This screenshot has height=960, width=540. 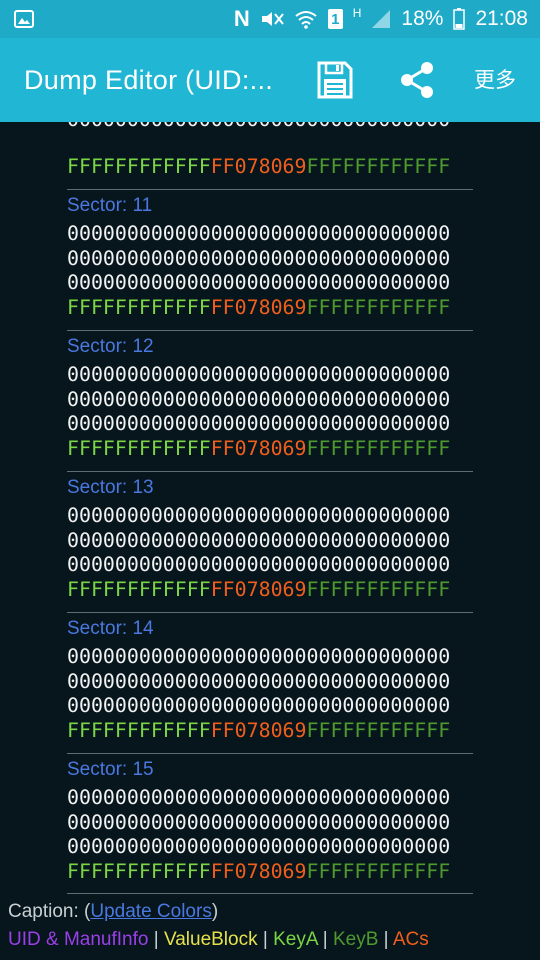 I want to click on signal-icon, so click(x=381, y=19).